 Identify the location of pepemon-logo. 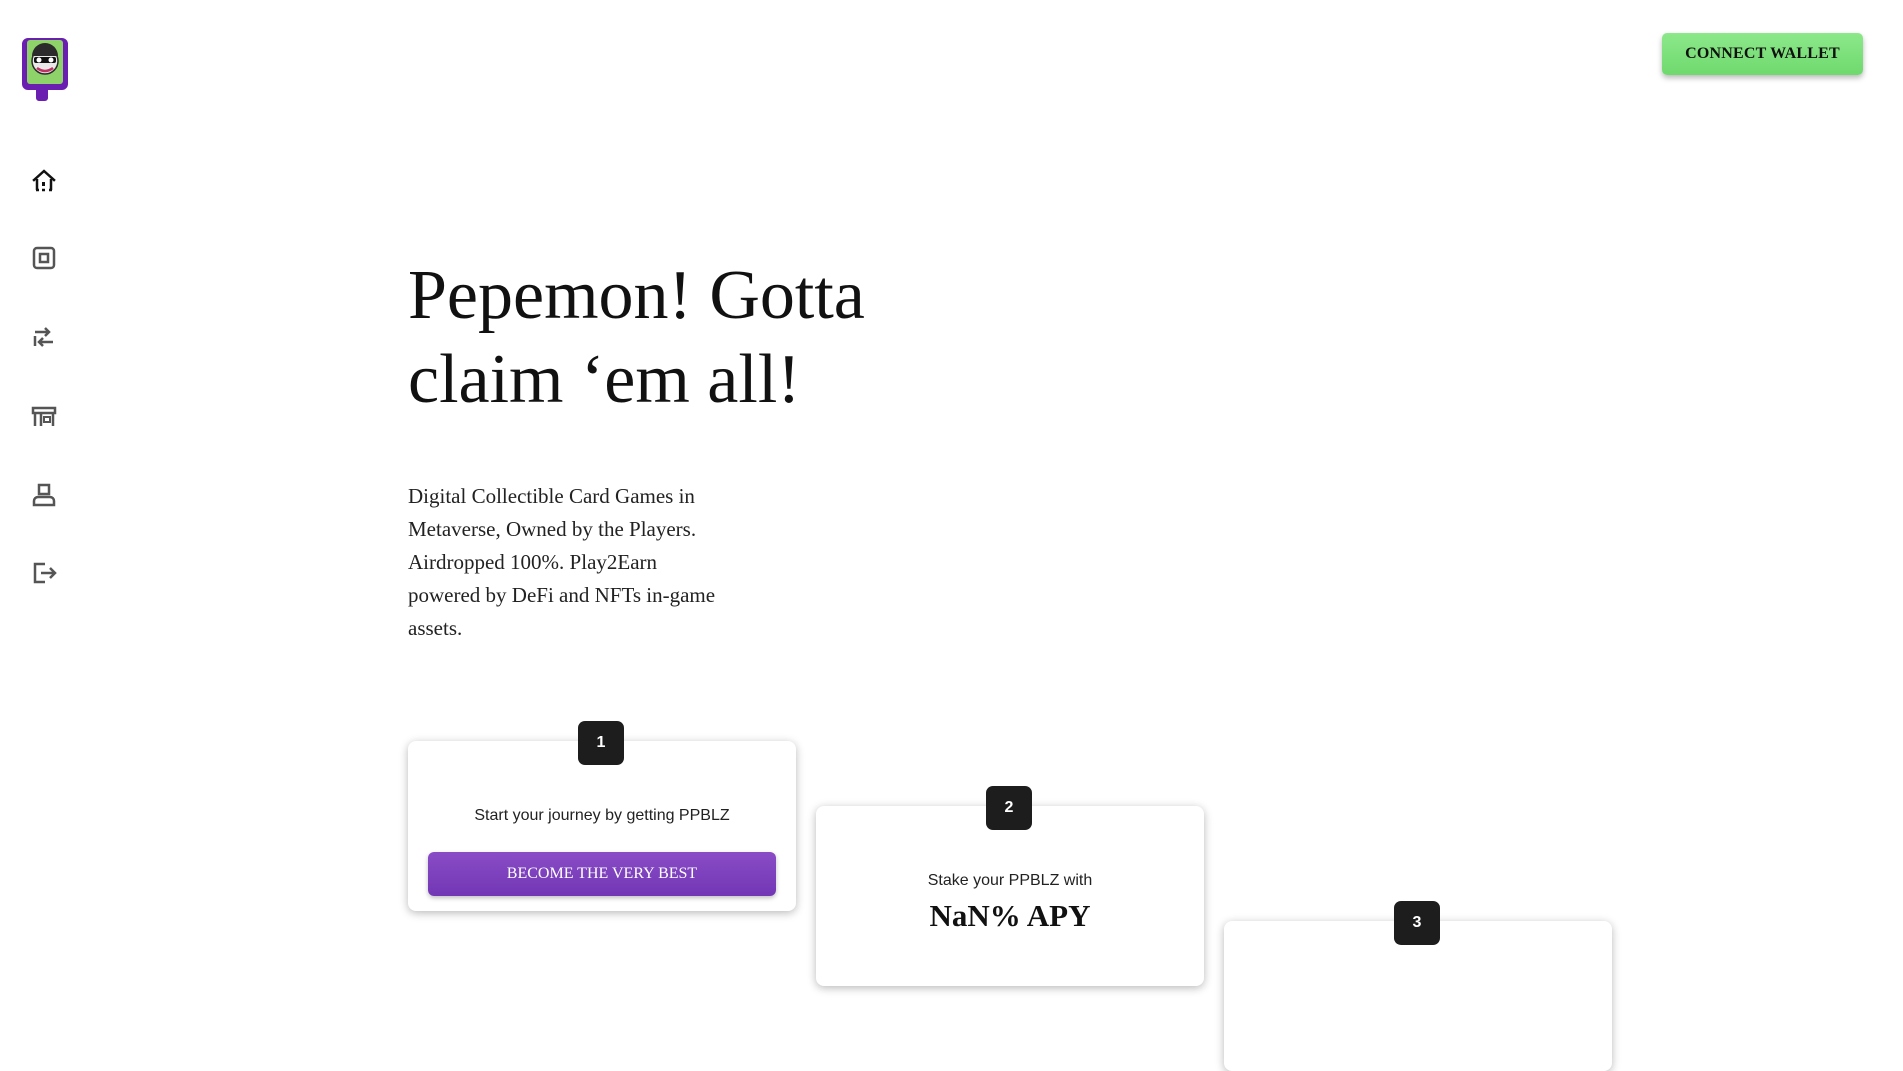
(48, 68).